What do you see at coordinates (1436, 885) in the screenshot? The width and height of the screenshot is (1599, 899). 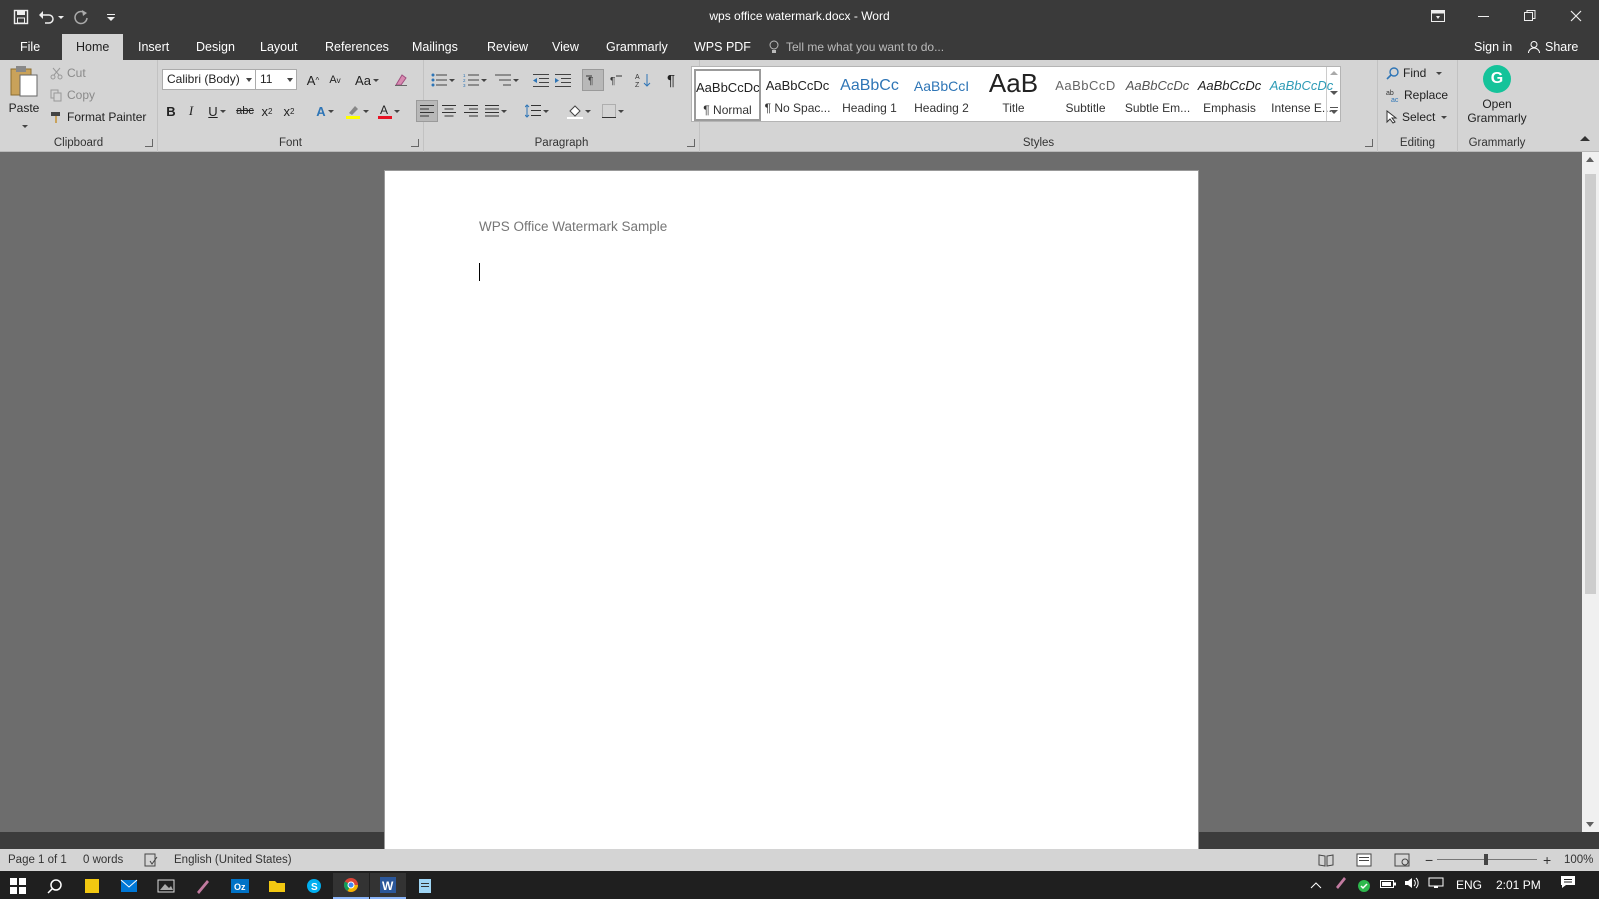 I see `network-icon` at bounding box center [1436, 885].